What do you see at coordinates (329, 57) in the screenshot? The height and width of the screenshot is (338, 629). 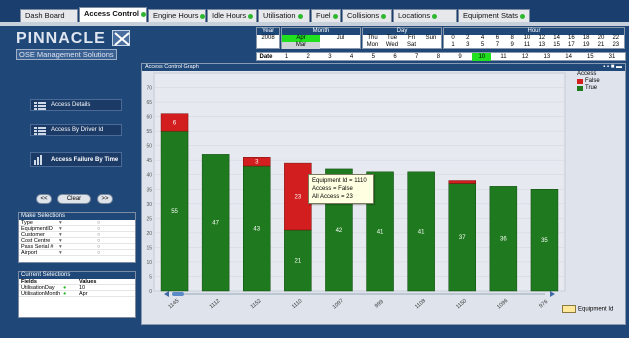 I see `date-option: 3` at bounding box center [329, 57].